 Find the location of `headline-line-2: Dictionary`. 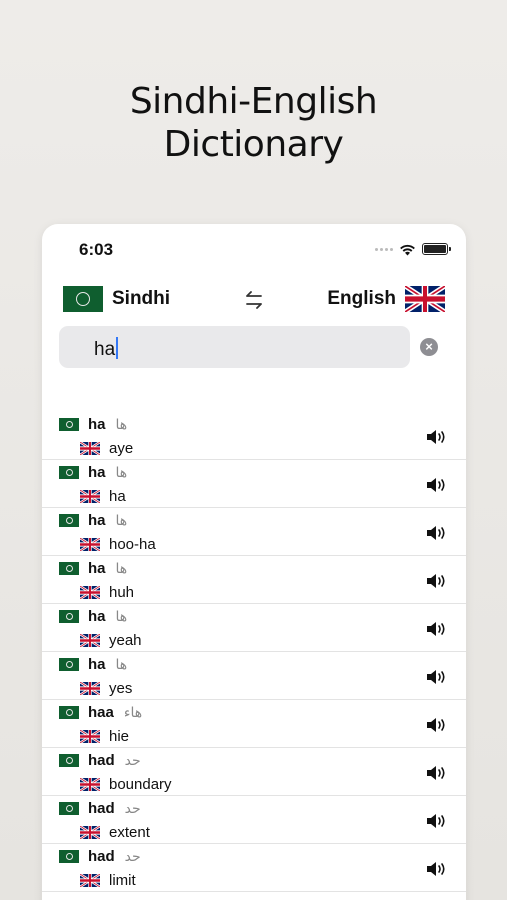

headline-line-2: Dictionary is located at coordinates (253, 144).